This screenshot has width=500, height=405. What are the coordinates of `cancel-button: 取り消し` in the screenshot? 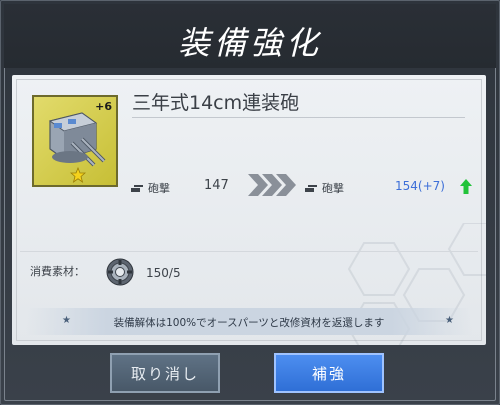 It's located at (165, 373).